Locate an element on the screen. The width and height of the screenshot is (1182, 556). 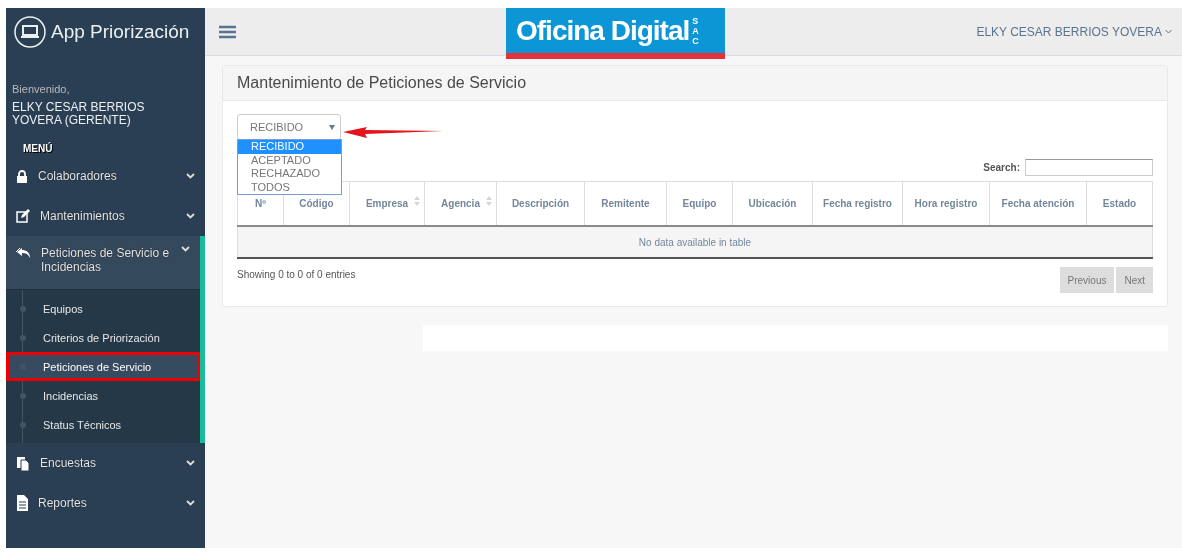
user-name: ELKY CESAR BERRIOS YOVERA (GERENTE) is located at coordinates (79, 114).